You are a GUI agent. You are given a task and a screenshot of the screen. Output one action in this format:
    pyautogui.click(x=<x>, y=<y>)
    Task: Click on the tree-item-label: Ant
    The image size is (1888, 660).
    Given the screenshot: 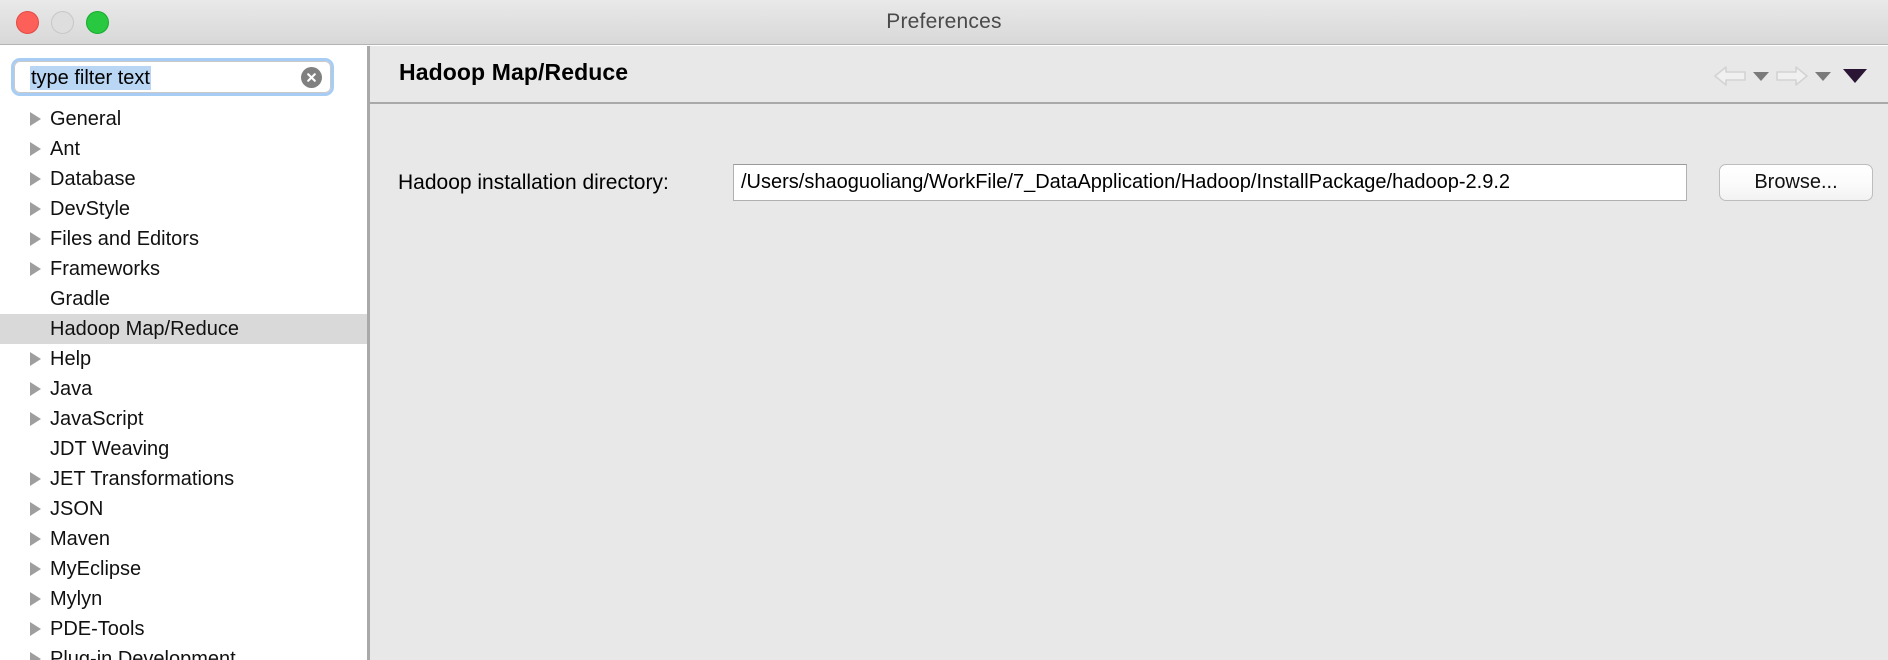 What is the action you would take?
    pyautogui.click(x=65, y=149)
    